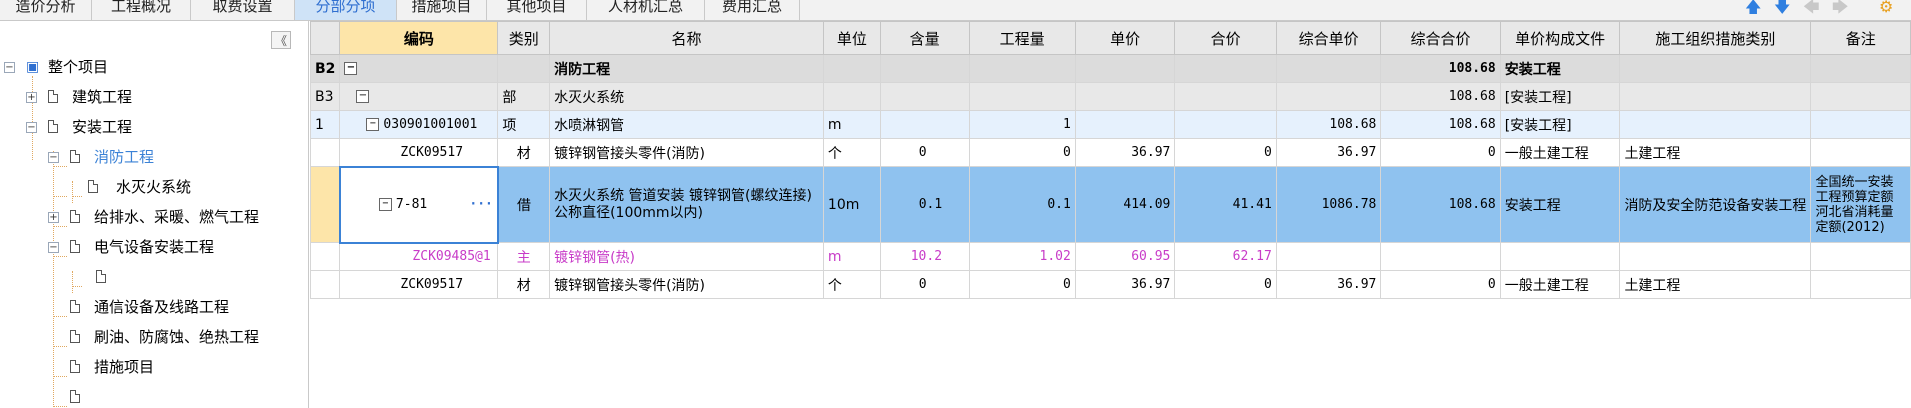 The height and width of the screenshot is (408, 1911). What do you see at coordinates (1753, 7) in the screenshot?
I see `arrow-up-icon: 🡅` at bounding box center [1753, 7].